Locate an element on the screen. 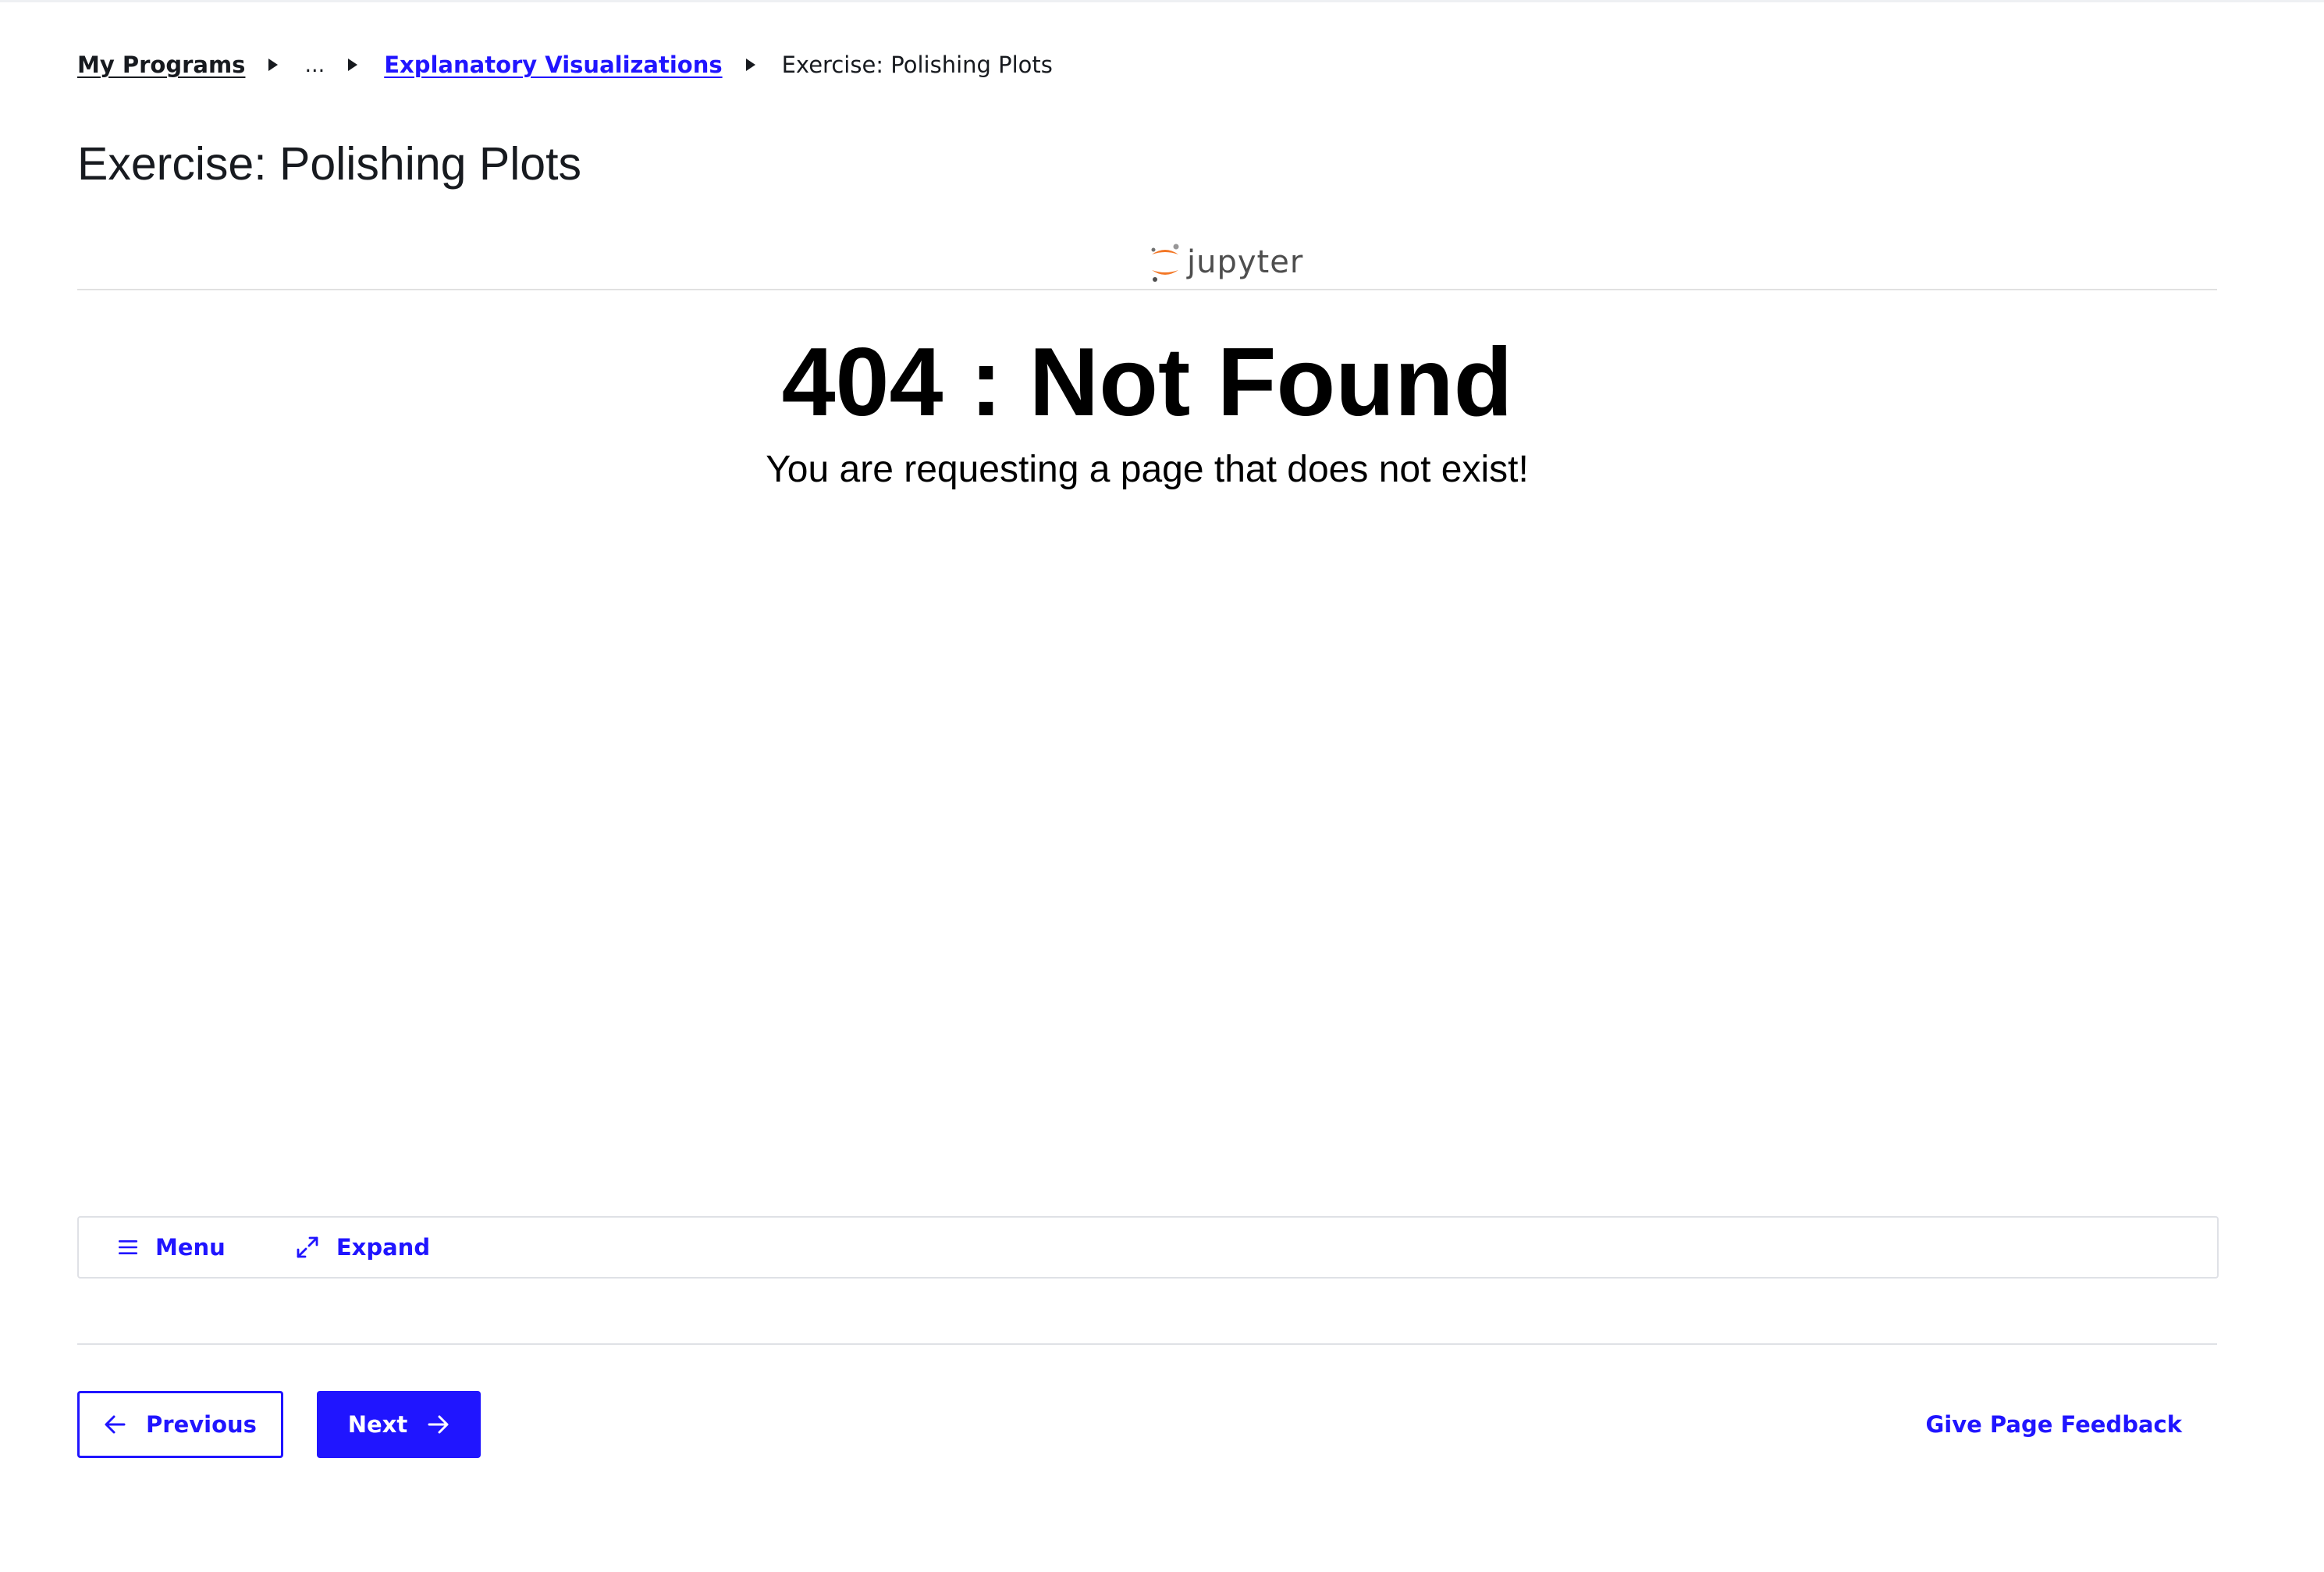 Image resolution: width=2324 pixels, height=1572 pixels. next-button: Next is located at coordinates (399, 1424).